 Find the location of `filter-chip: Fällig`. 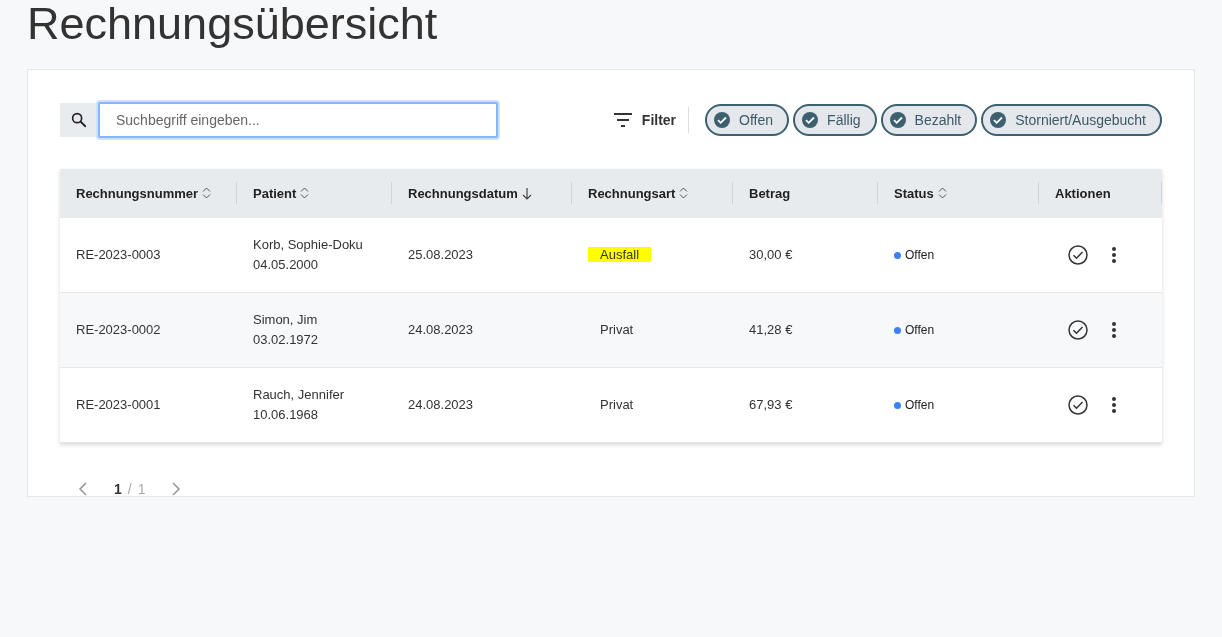

filter-chip: Fällig is located at coordinates (835, 120).